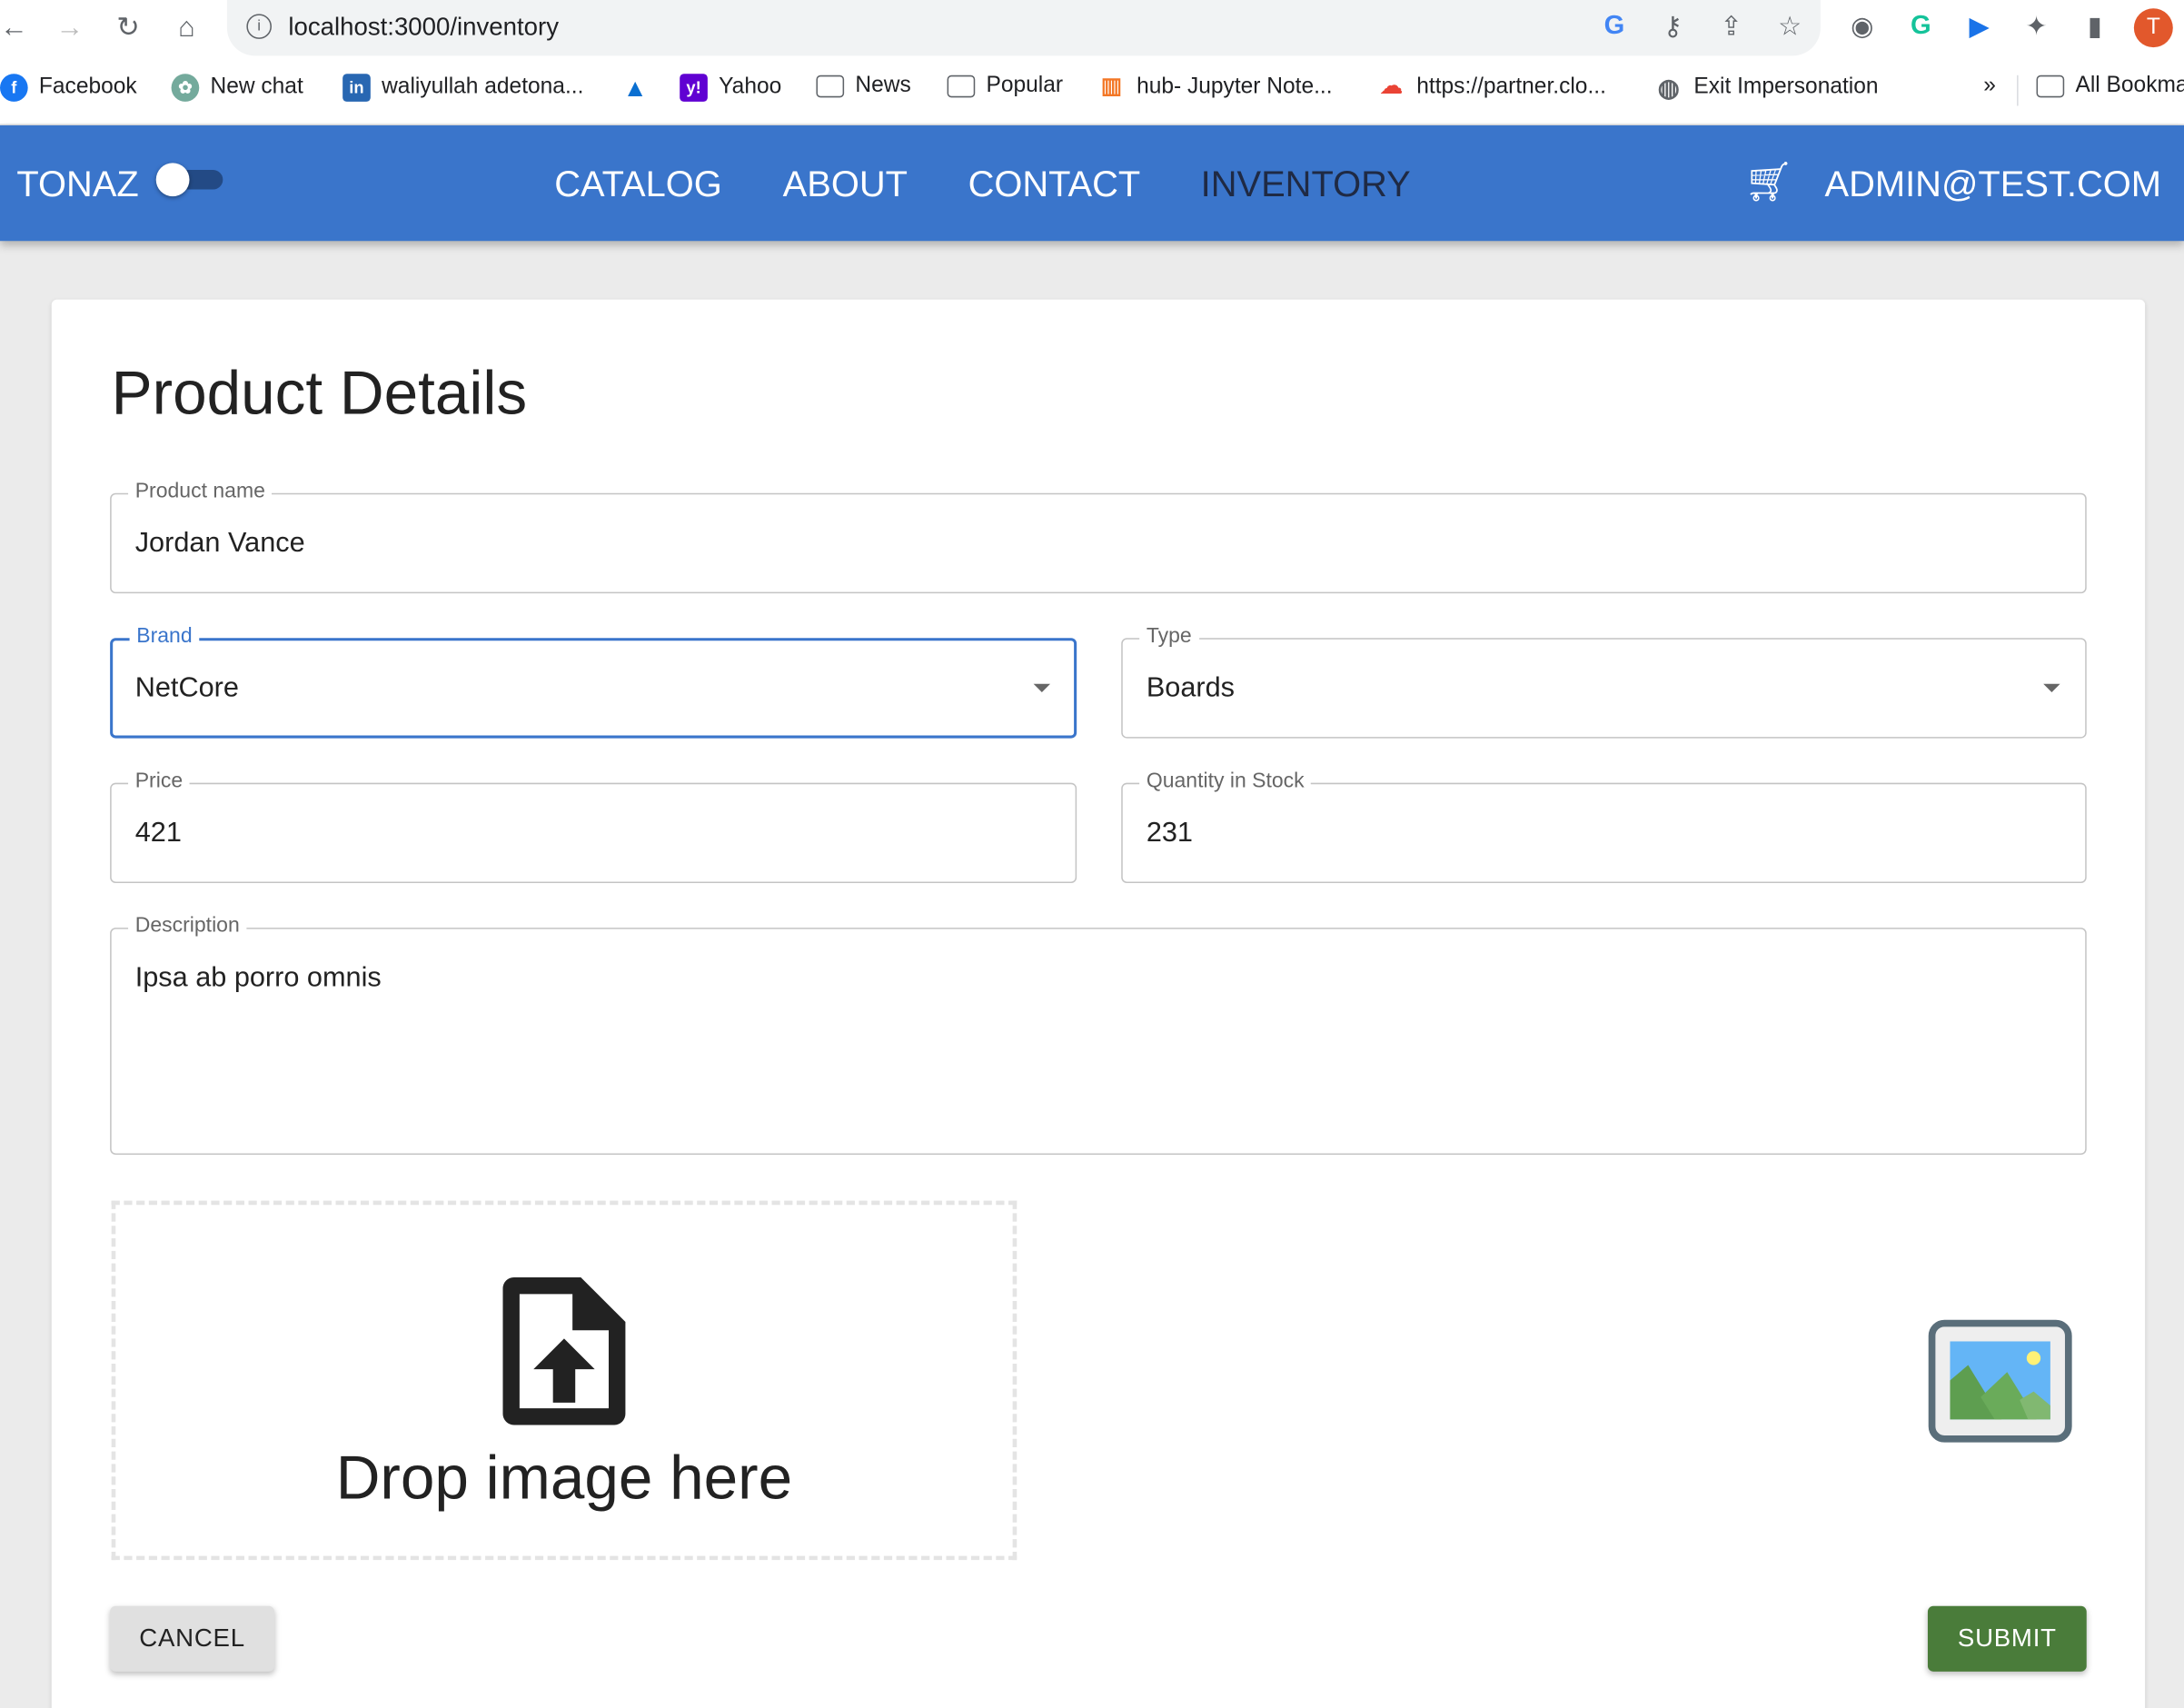 Image resolution: width=2184 pixels, height=1708 pixels. I want to click on yahoo-icon: y!, so click(694, 88).